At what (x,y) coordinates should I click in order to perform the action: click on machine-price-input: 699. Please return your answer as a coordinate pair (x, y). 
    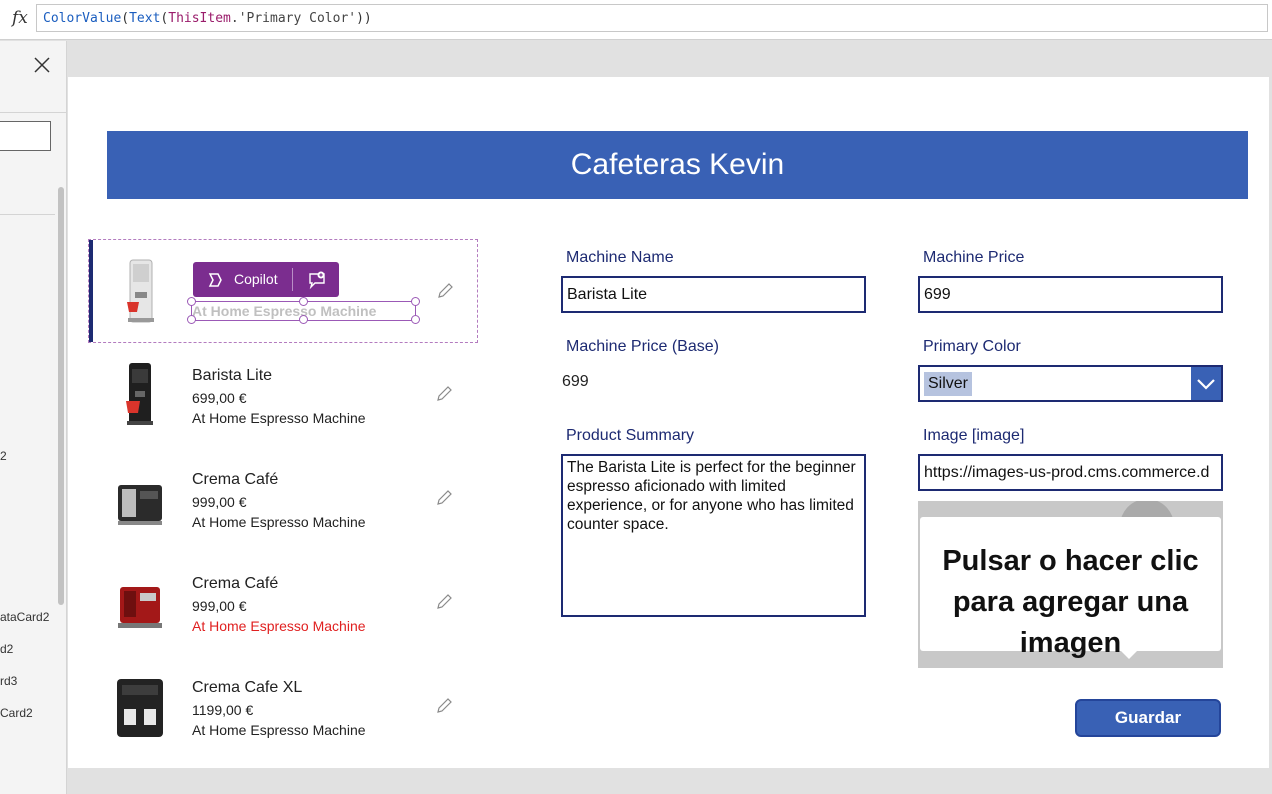
    Looking at the image, I should click on (1070, 294).